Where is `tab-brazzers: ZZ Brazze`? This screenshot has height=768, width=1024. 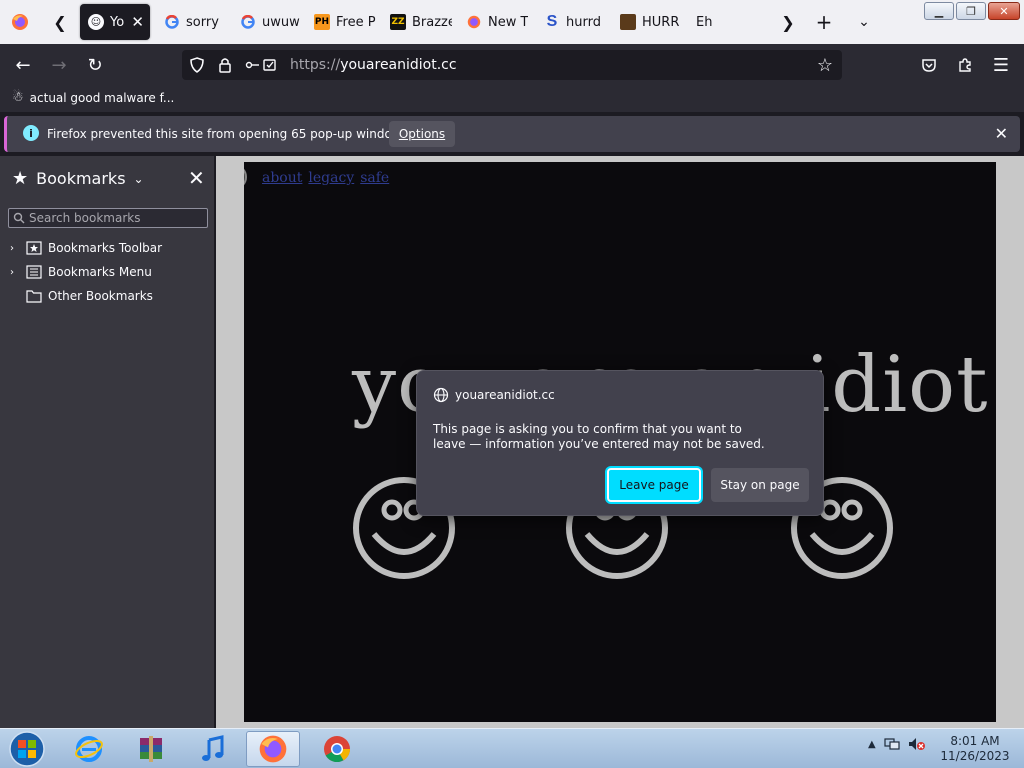 tab-brazzers: ZZ Brazze is located at coordinates (417, 22).